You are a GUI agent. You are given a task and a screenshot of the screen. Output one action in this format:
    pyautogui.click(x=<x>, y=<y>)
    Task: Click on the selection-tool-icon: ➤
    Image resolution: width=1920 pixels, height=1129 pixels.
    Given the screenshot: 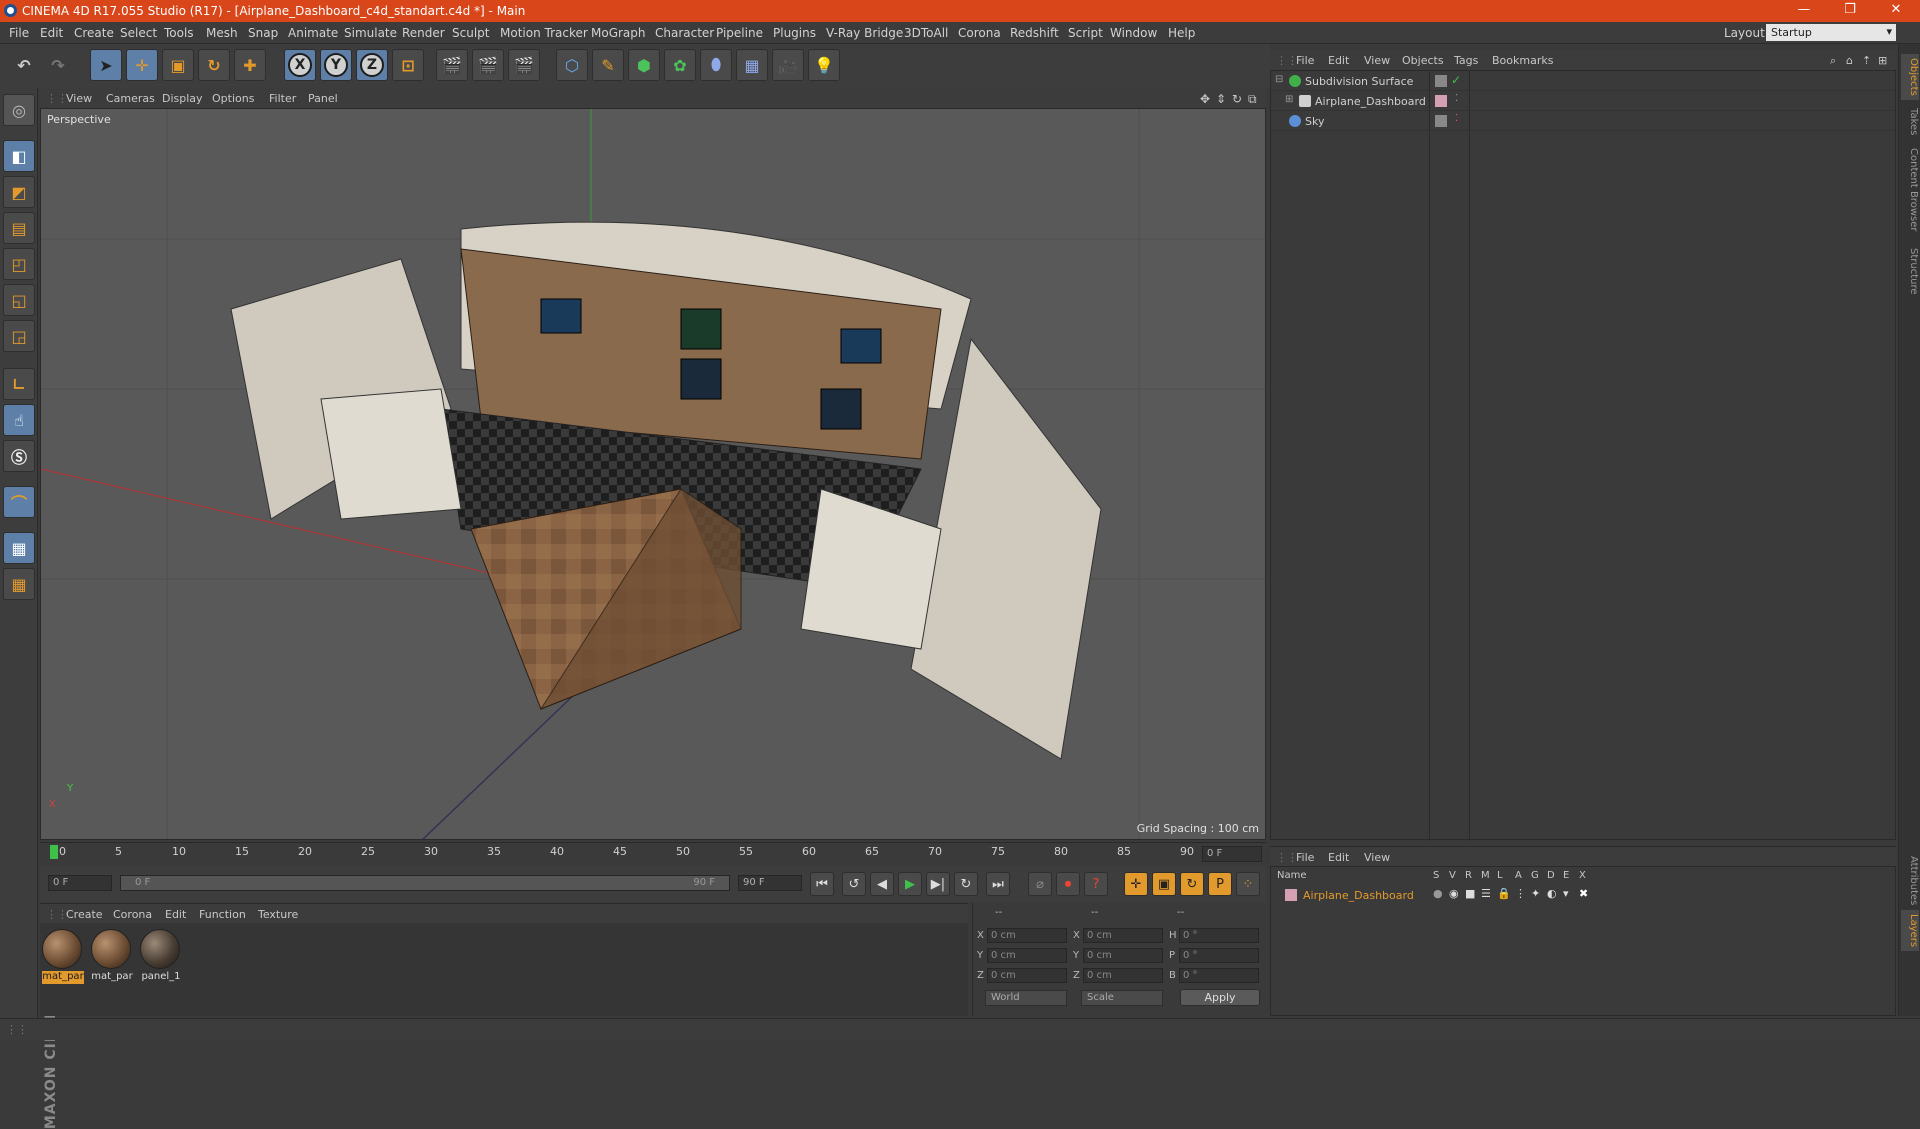 What is the action you would take?
    pyautogui.click(x=106, y=65)
    